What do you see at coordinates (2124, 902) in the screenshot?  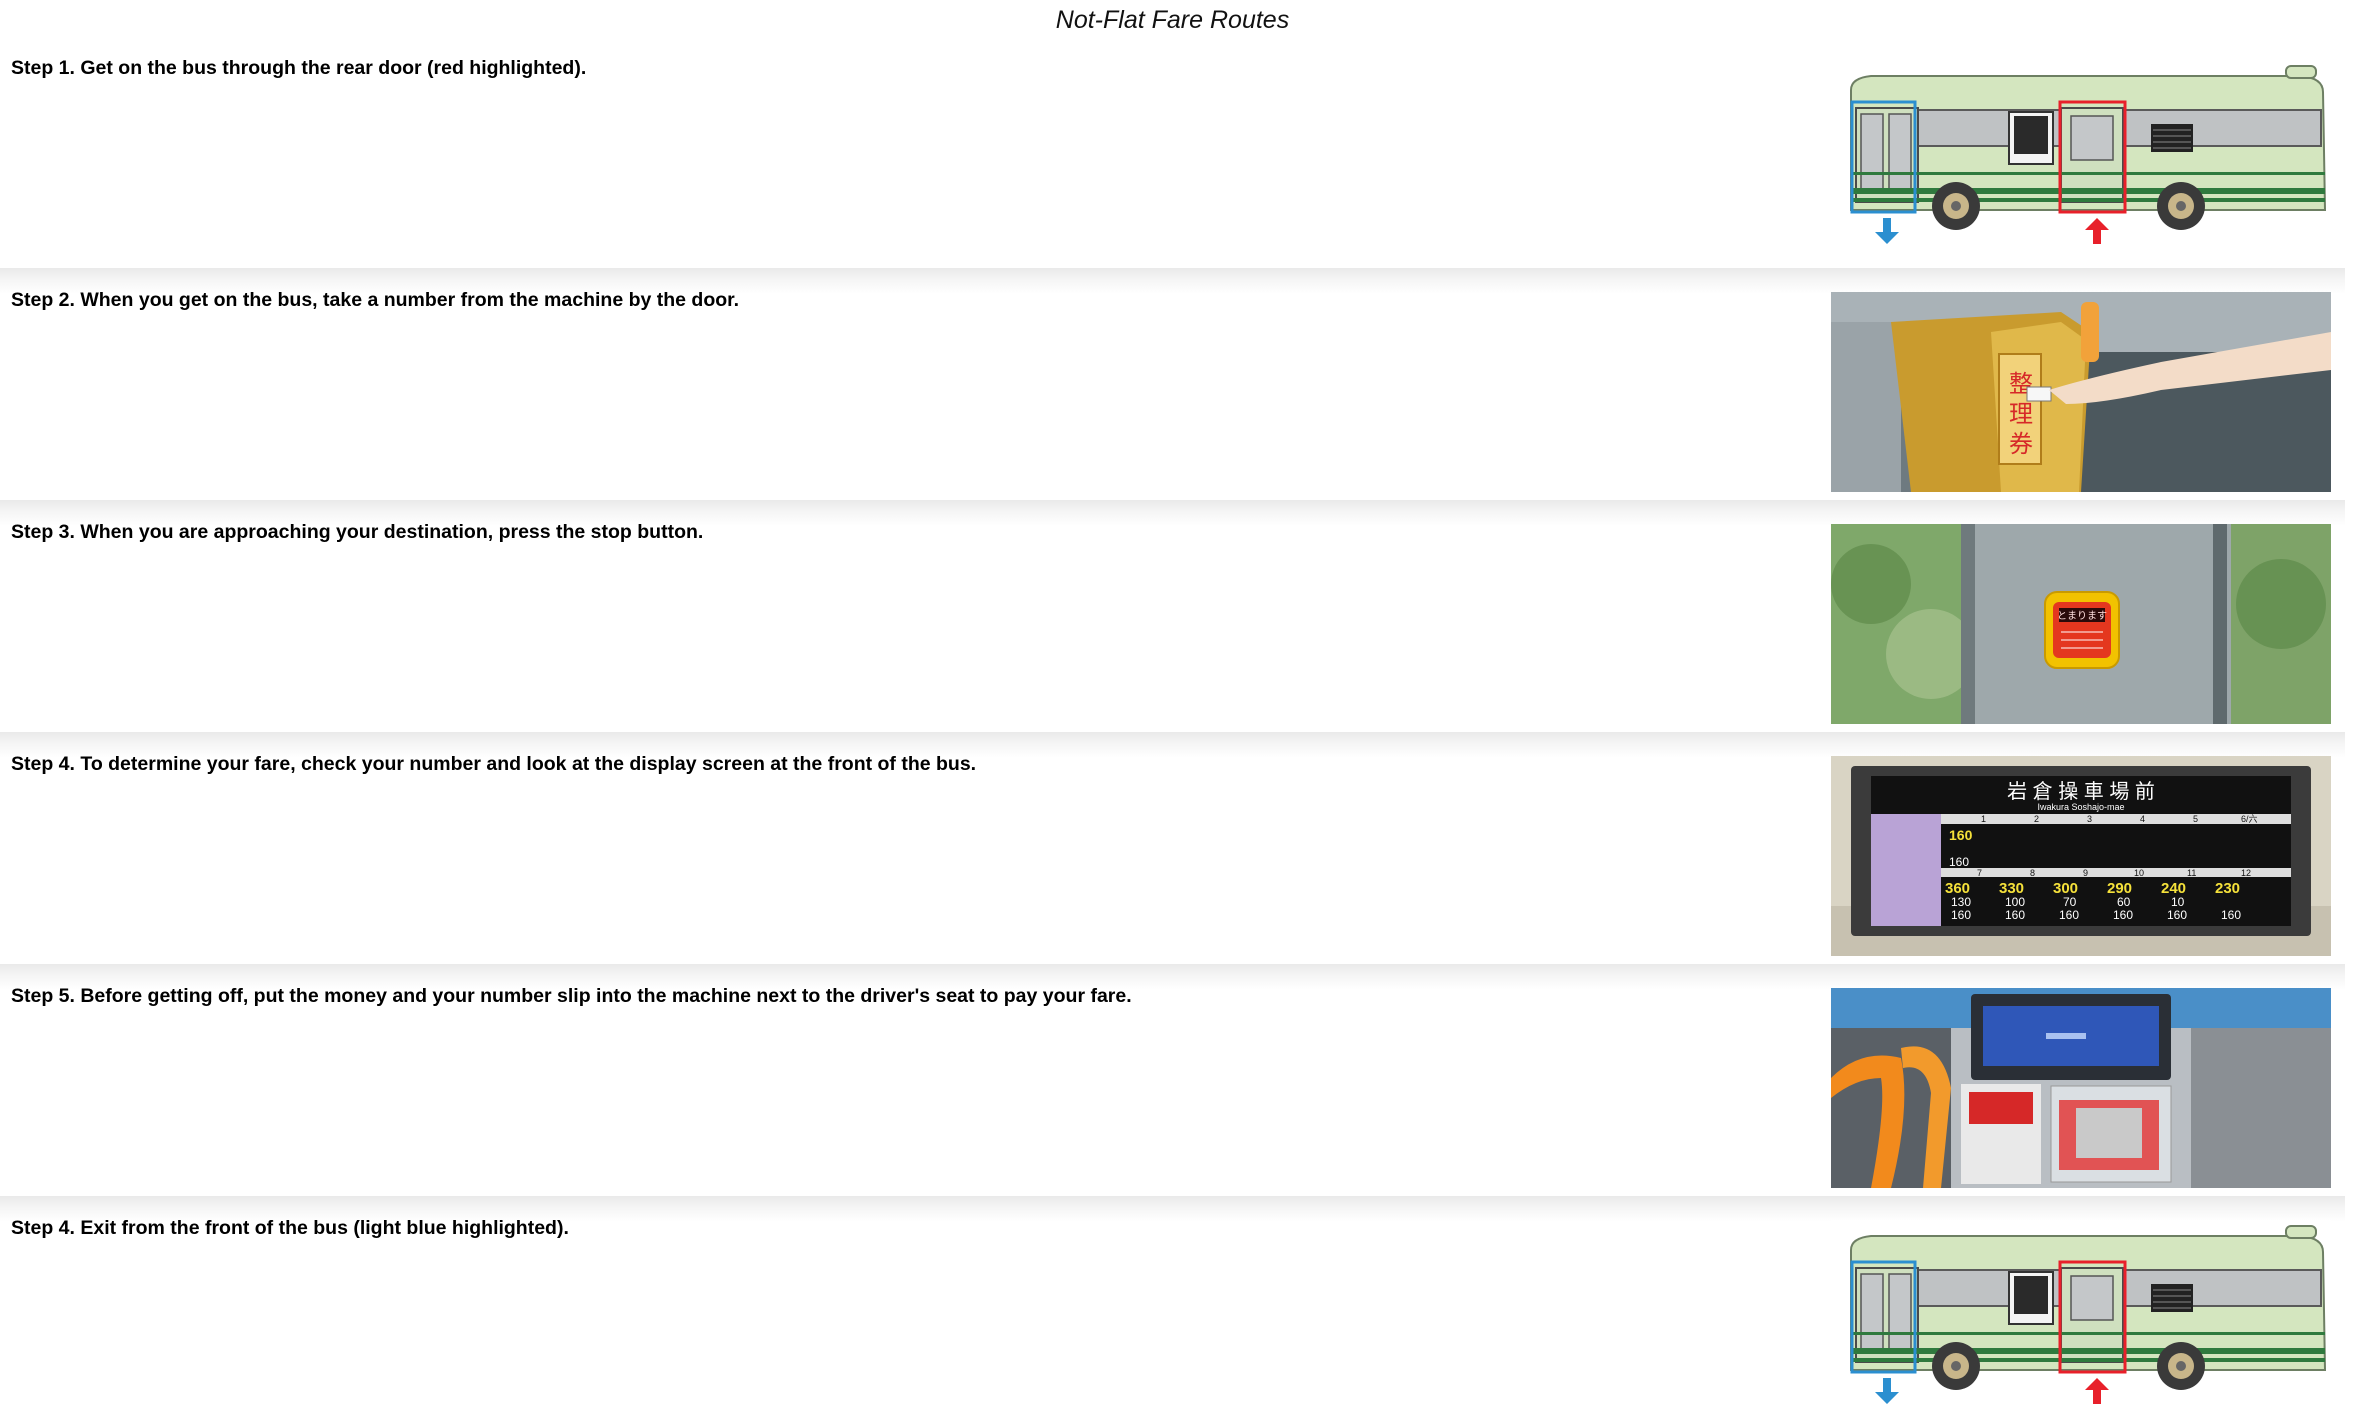 I see `child-fare-4: 60` at bounding box center [2124, 902].